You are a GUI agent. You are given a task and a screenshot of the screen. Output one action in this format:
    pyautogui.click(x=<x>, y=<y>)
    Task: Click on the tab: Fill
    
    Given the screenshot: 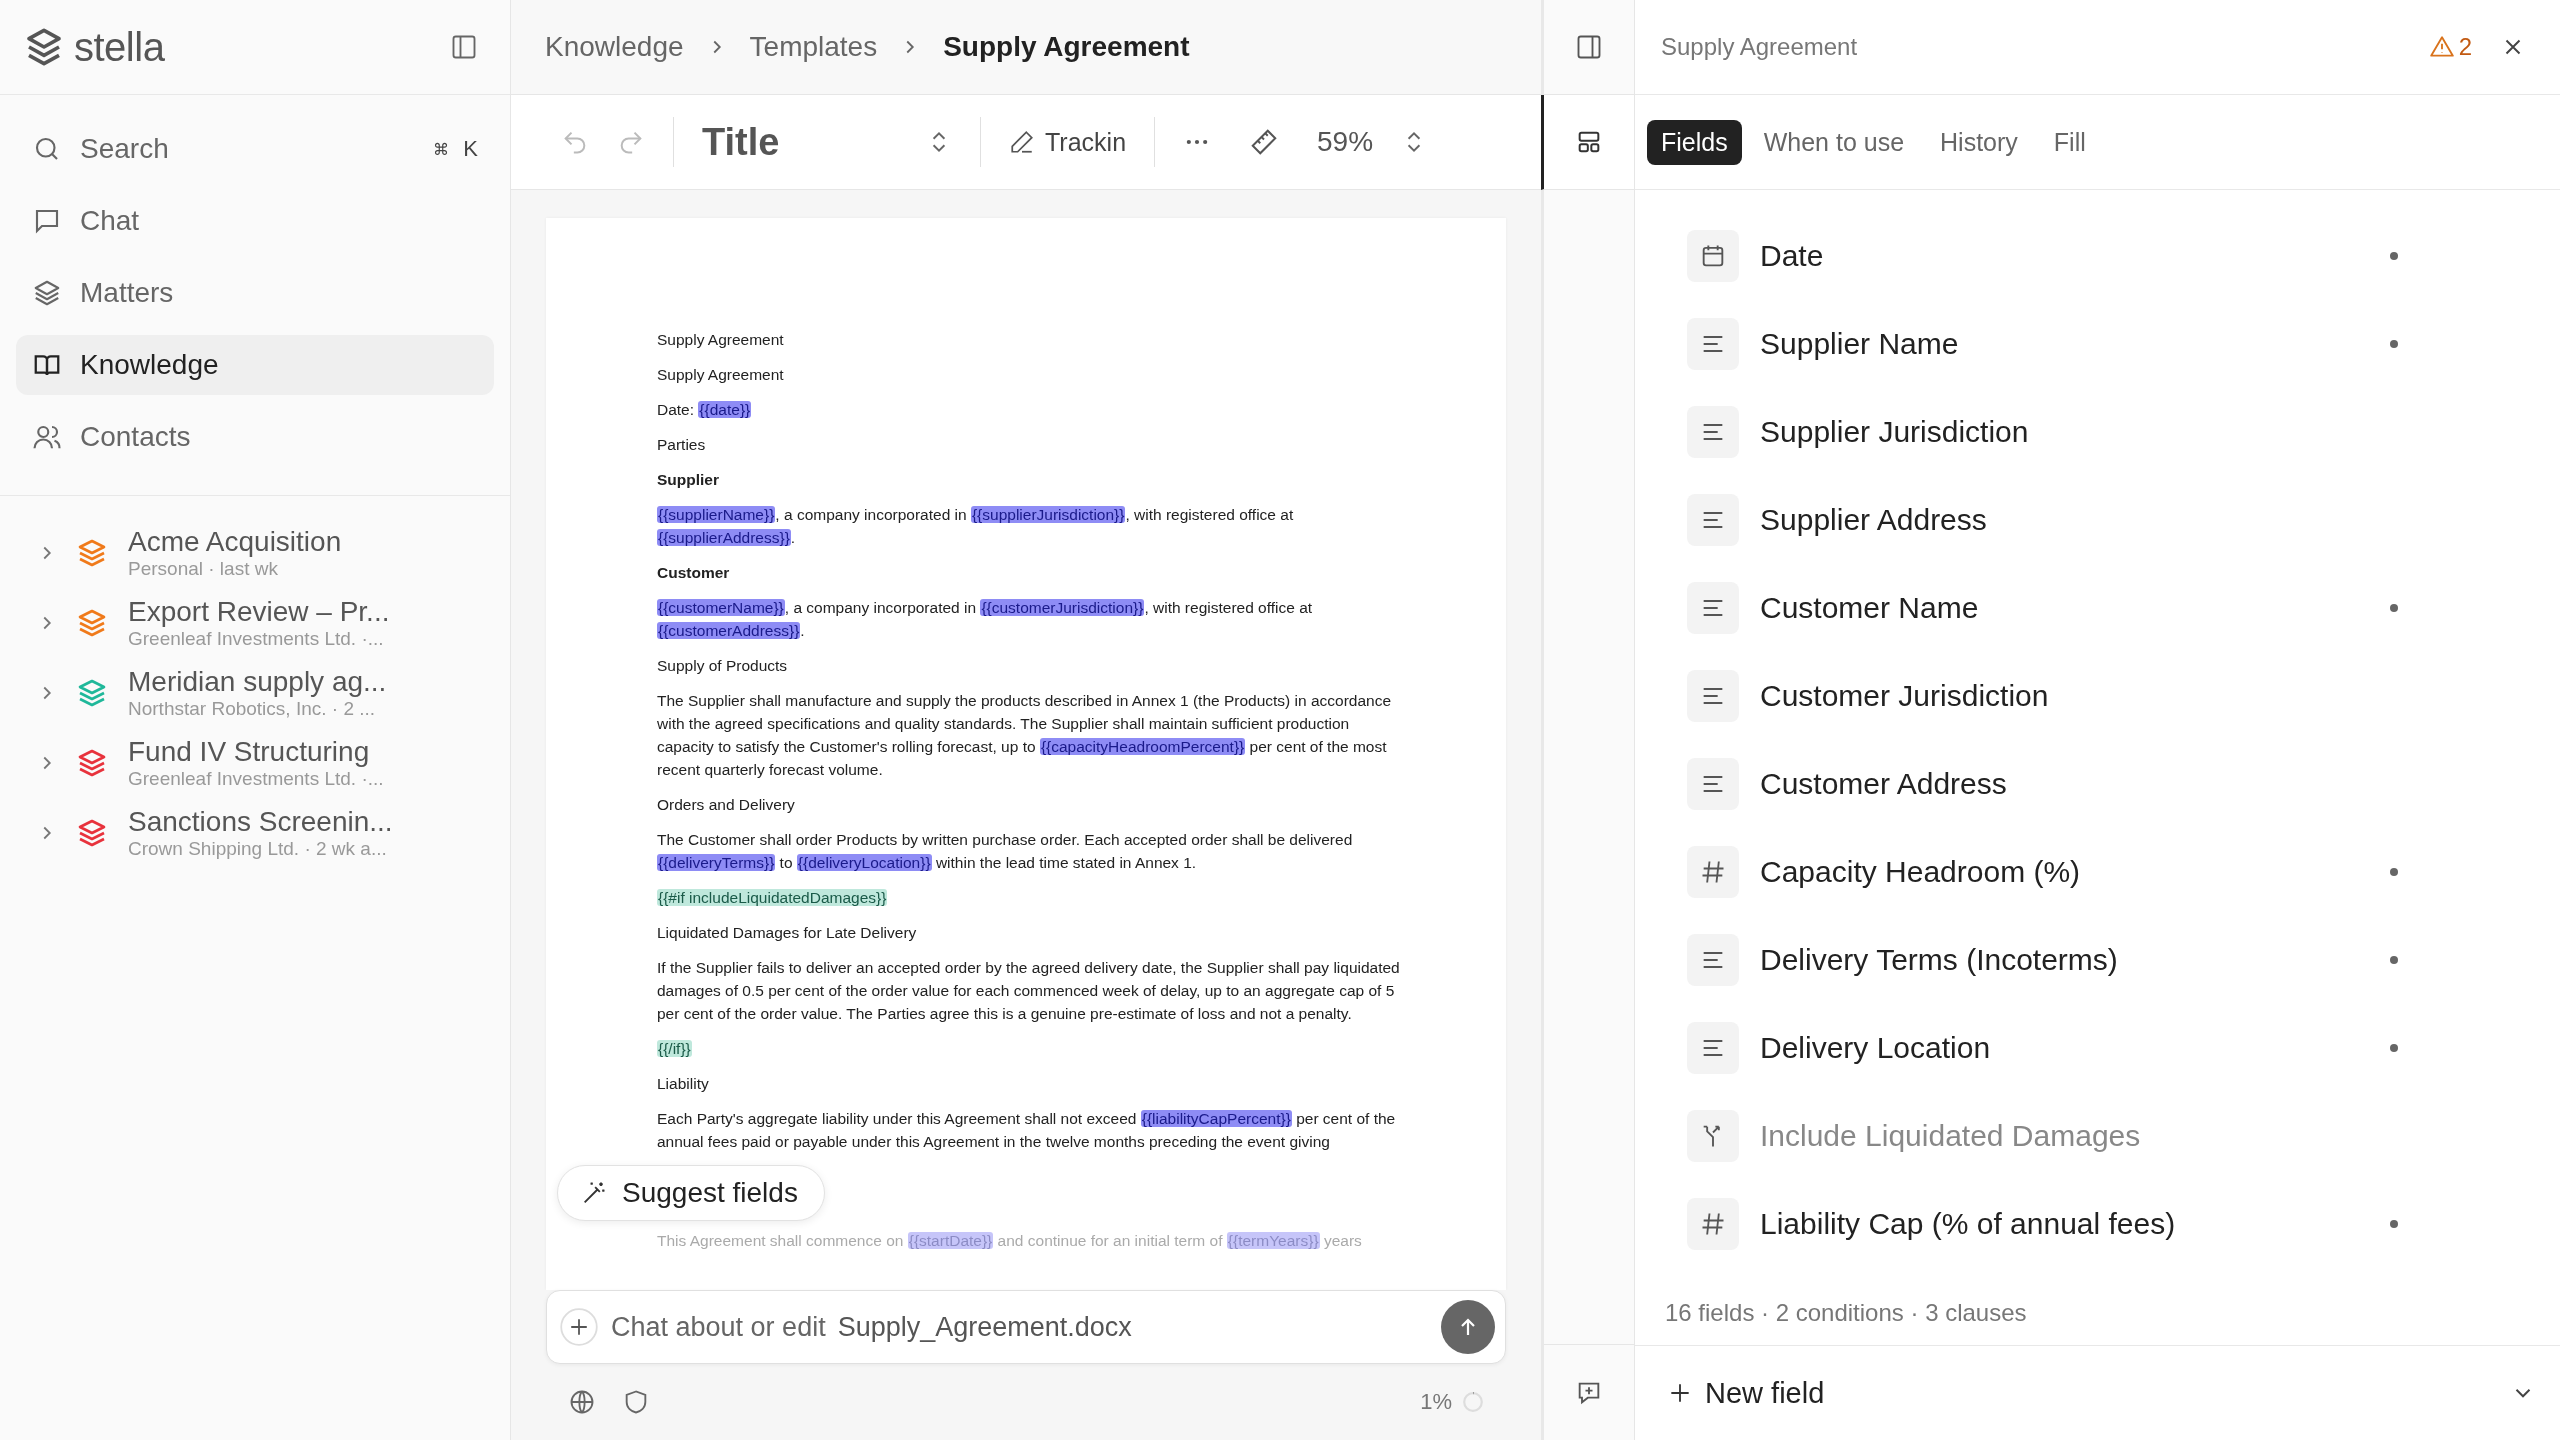 What is the action you would take?
    pyautogui.click(x=2069, y=142)
    